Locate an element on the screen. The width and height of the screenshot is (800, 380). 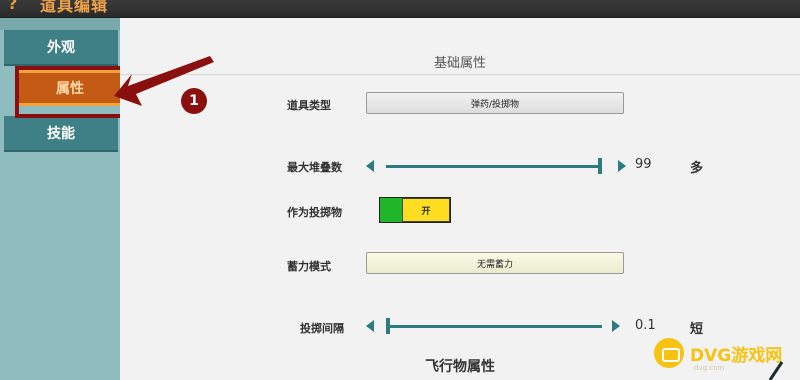
charge-mode-label: 蓄力模式 is located at coordinates (309, 266).